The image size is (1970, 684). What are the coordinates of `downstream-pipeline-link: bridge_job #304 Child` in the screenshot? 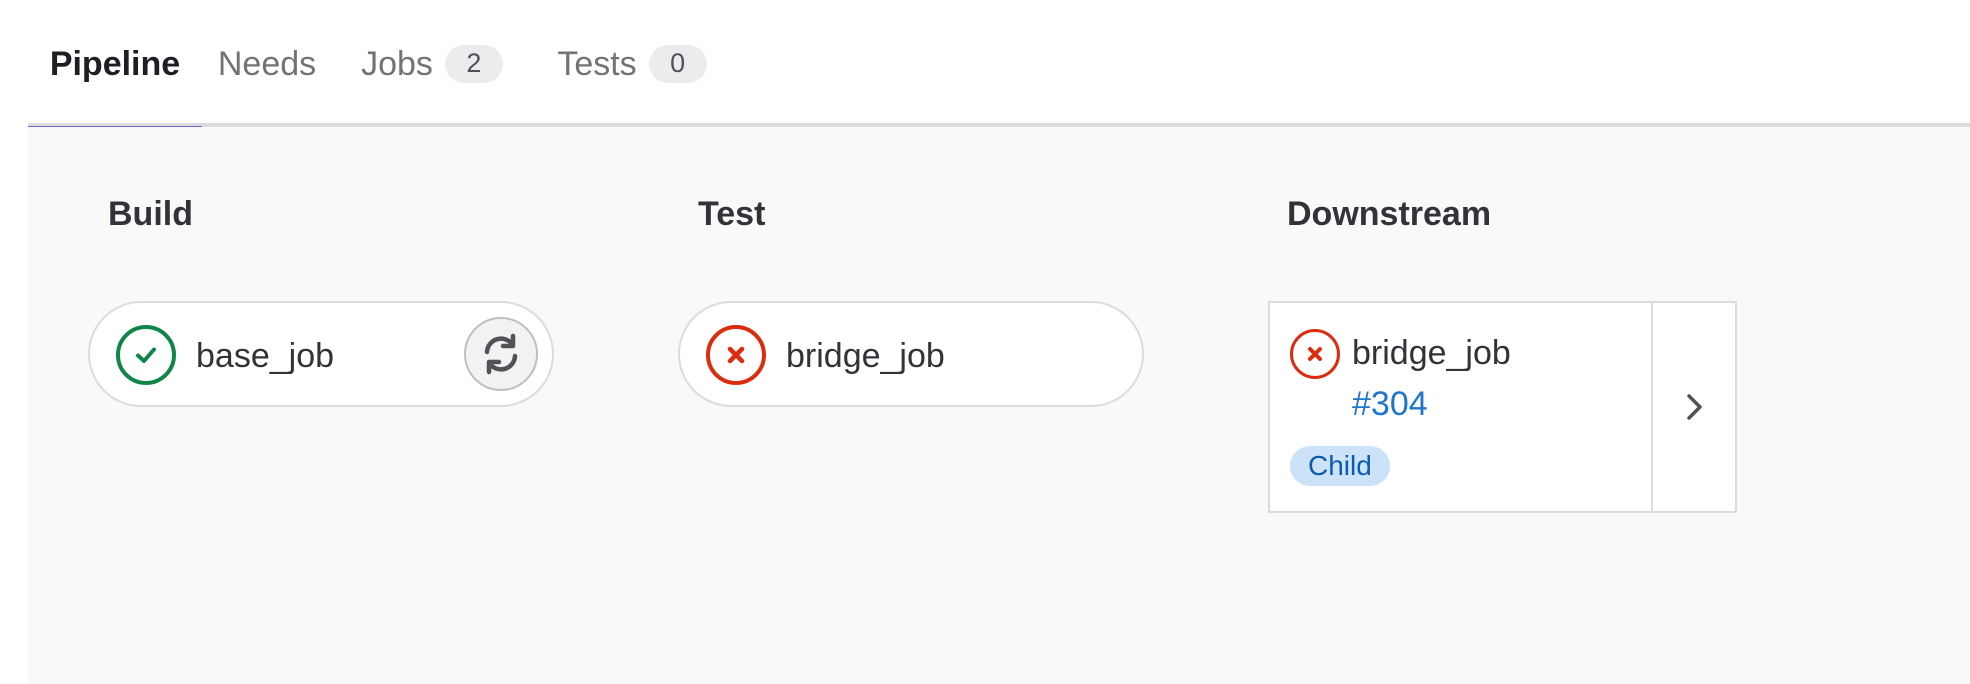 It's located at (1460, 407).